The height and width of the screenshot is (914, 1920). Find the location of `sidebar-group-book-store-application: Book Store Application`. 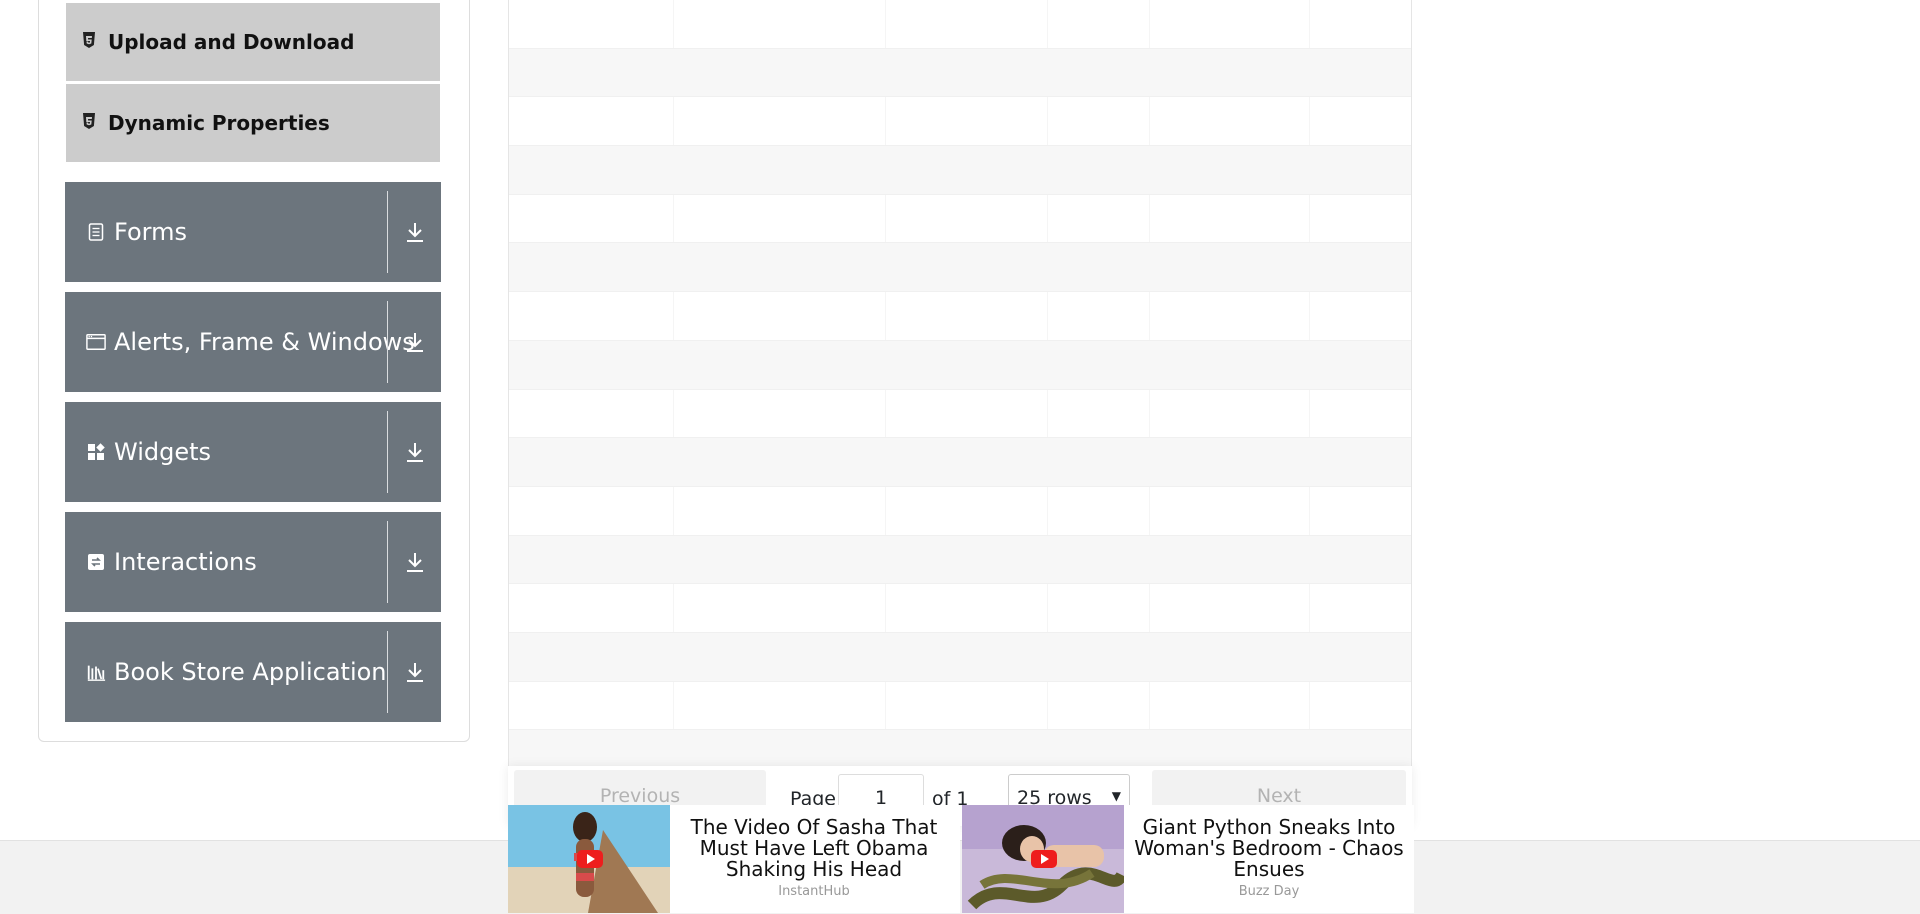

sidebar-group-book-store-application: Book Store Application is located at coordinates (253, 672).